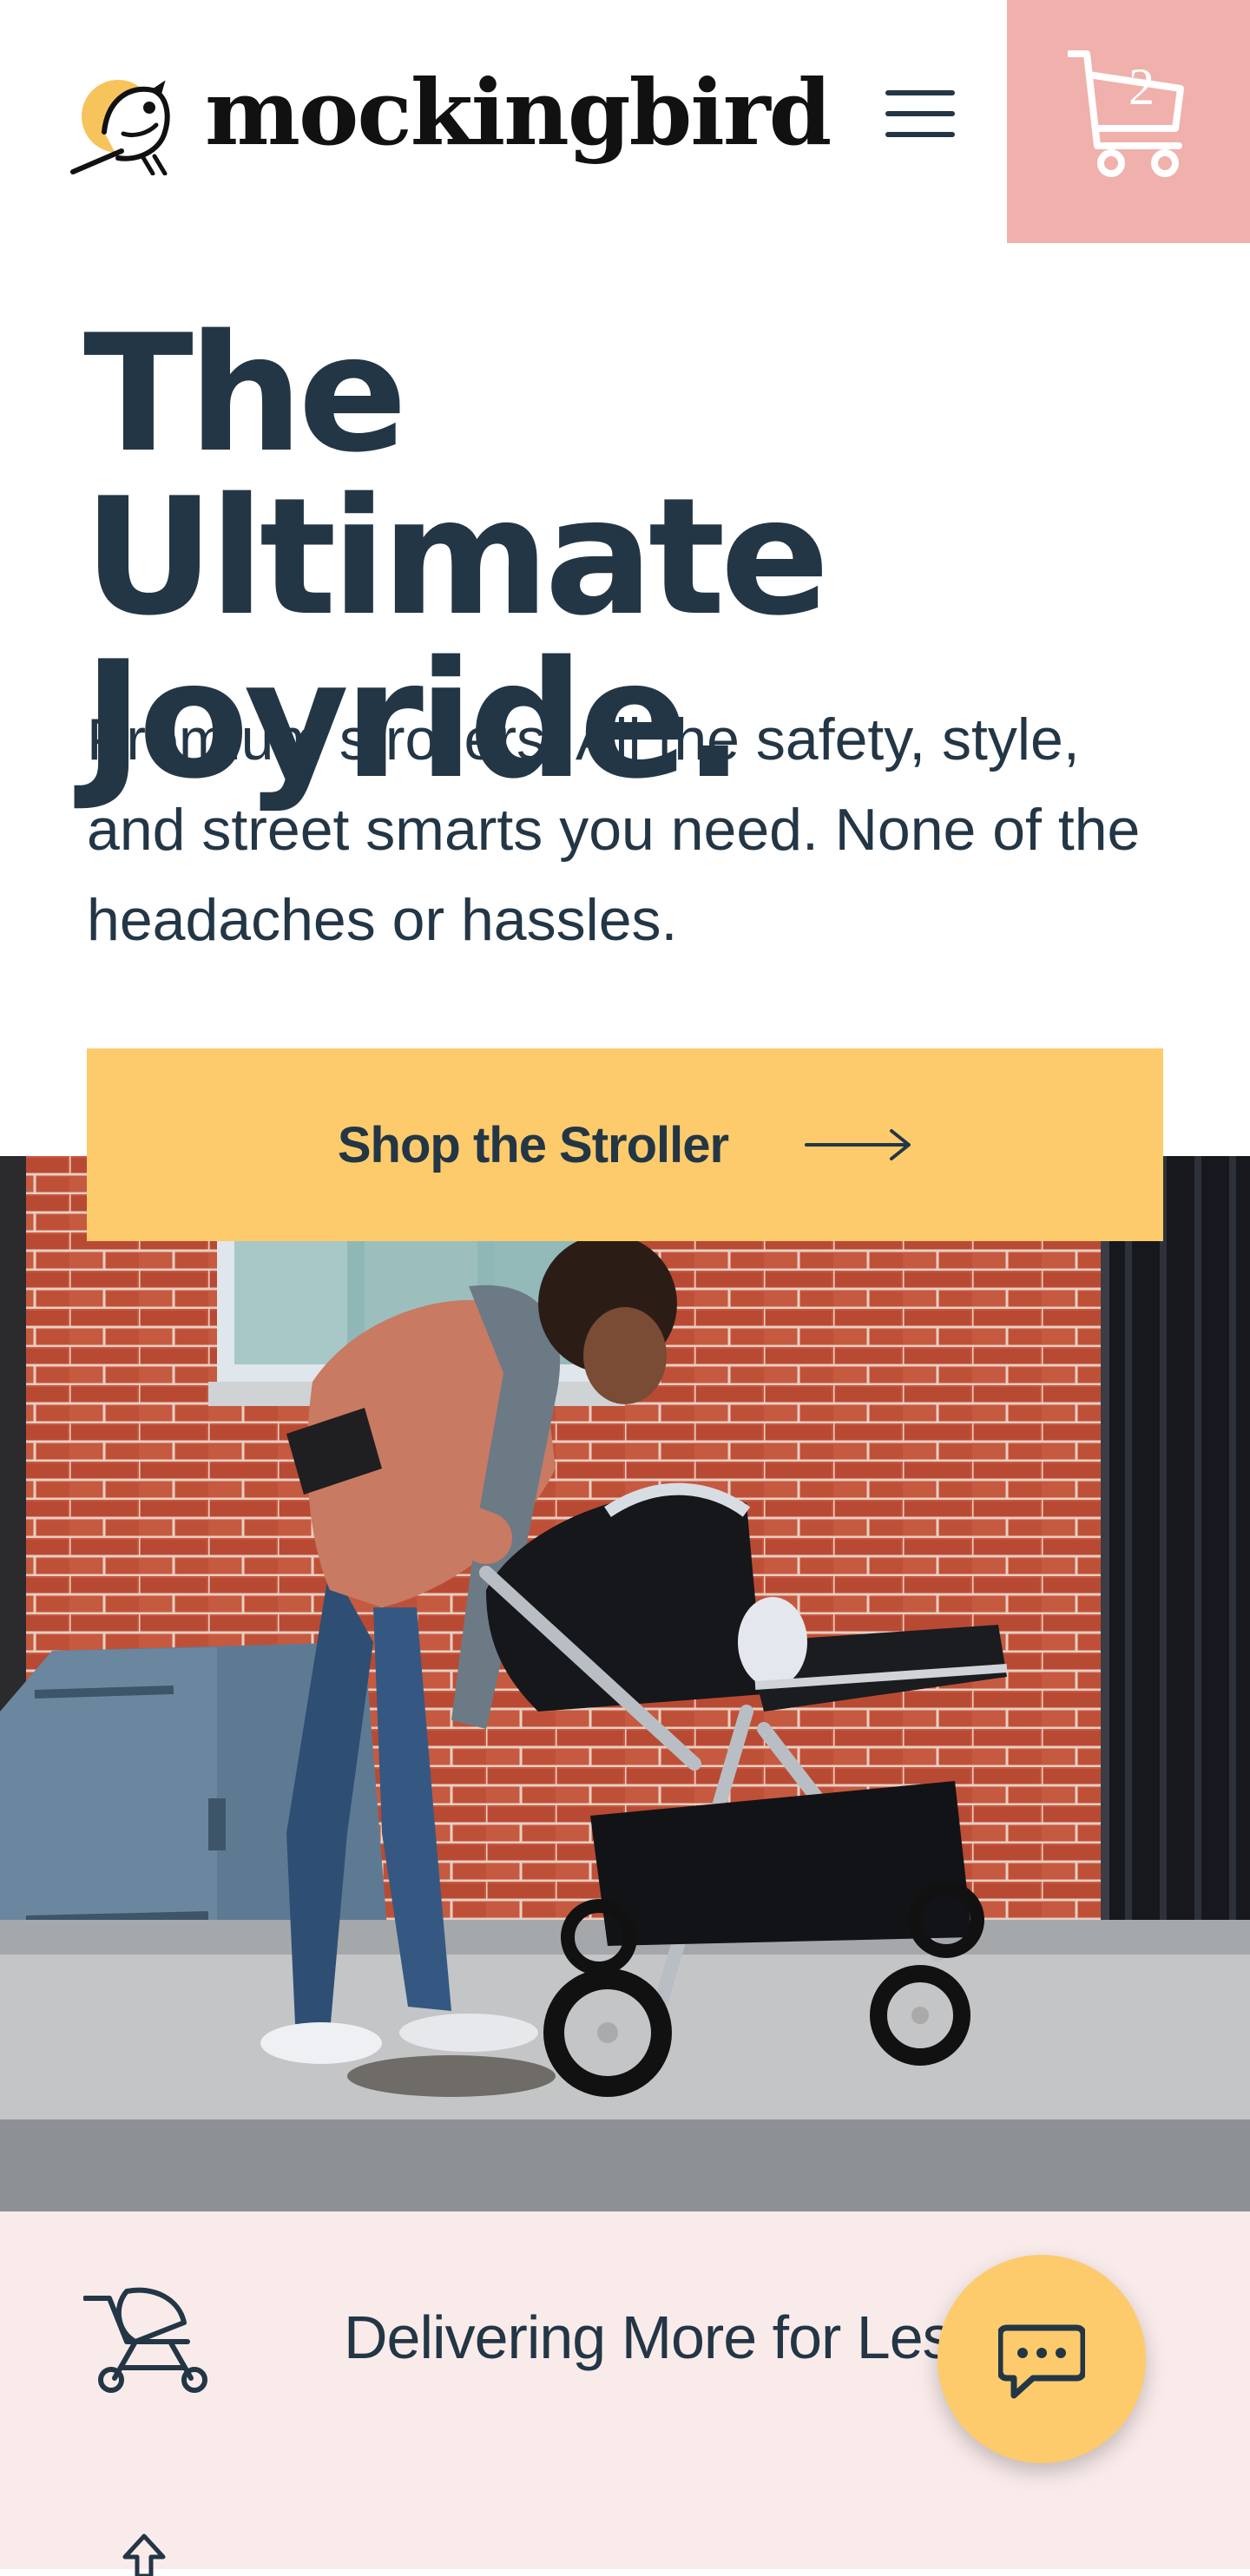 The image size is (1250, 2576). I want to click on stroller-icon, so click(145, 2340).